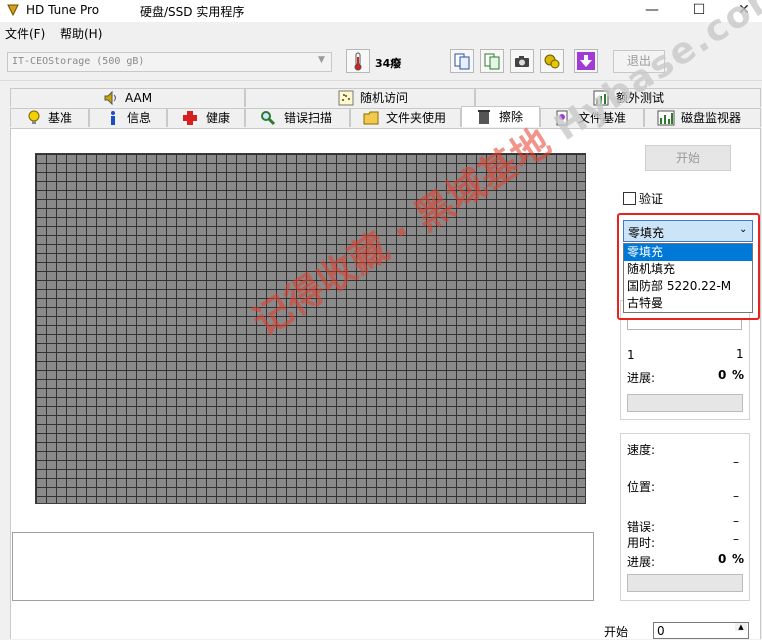 The width and height of the screenshot is (762, 640). Describe the element at coordinates (388, 63) in the screenshot. I see `temperature-readout: 34癈` at that location.